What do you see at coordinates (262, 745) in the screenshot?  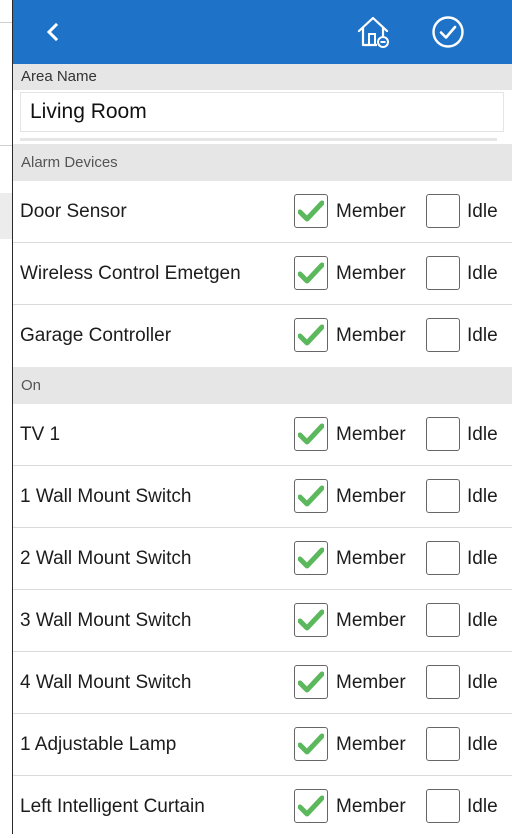 I see `device-row: 1 Adjustable Lamp Member Idle` at bounding box center [262, 745].